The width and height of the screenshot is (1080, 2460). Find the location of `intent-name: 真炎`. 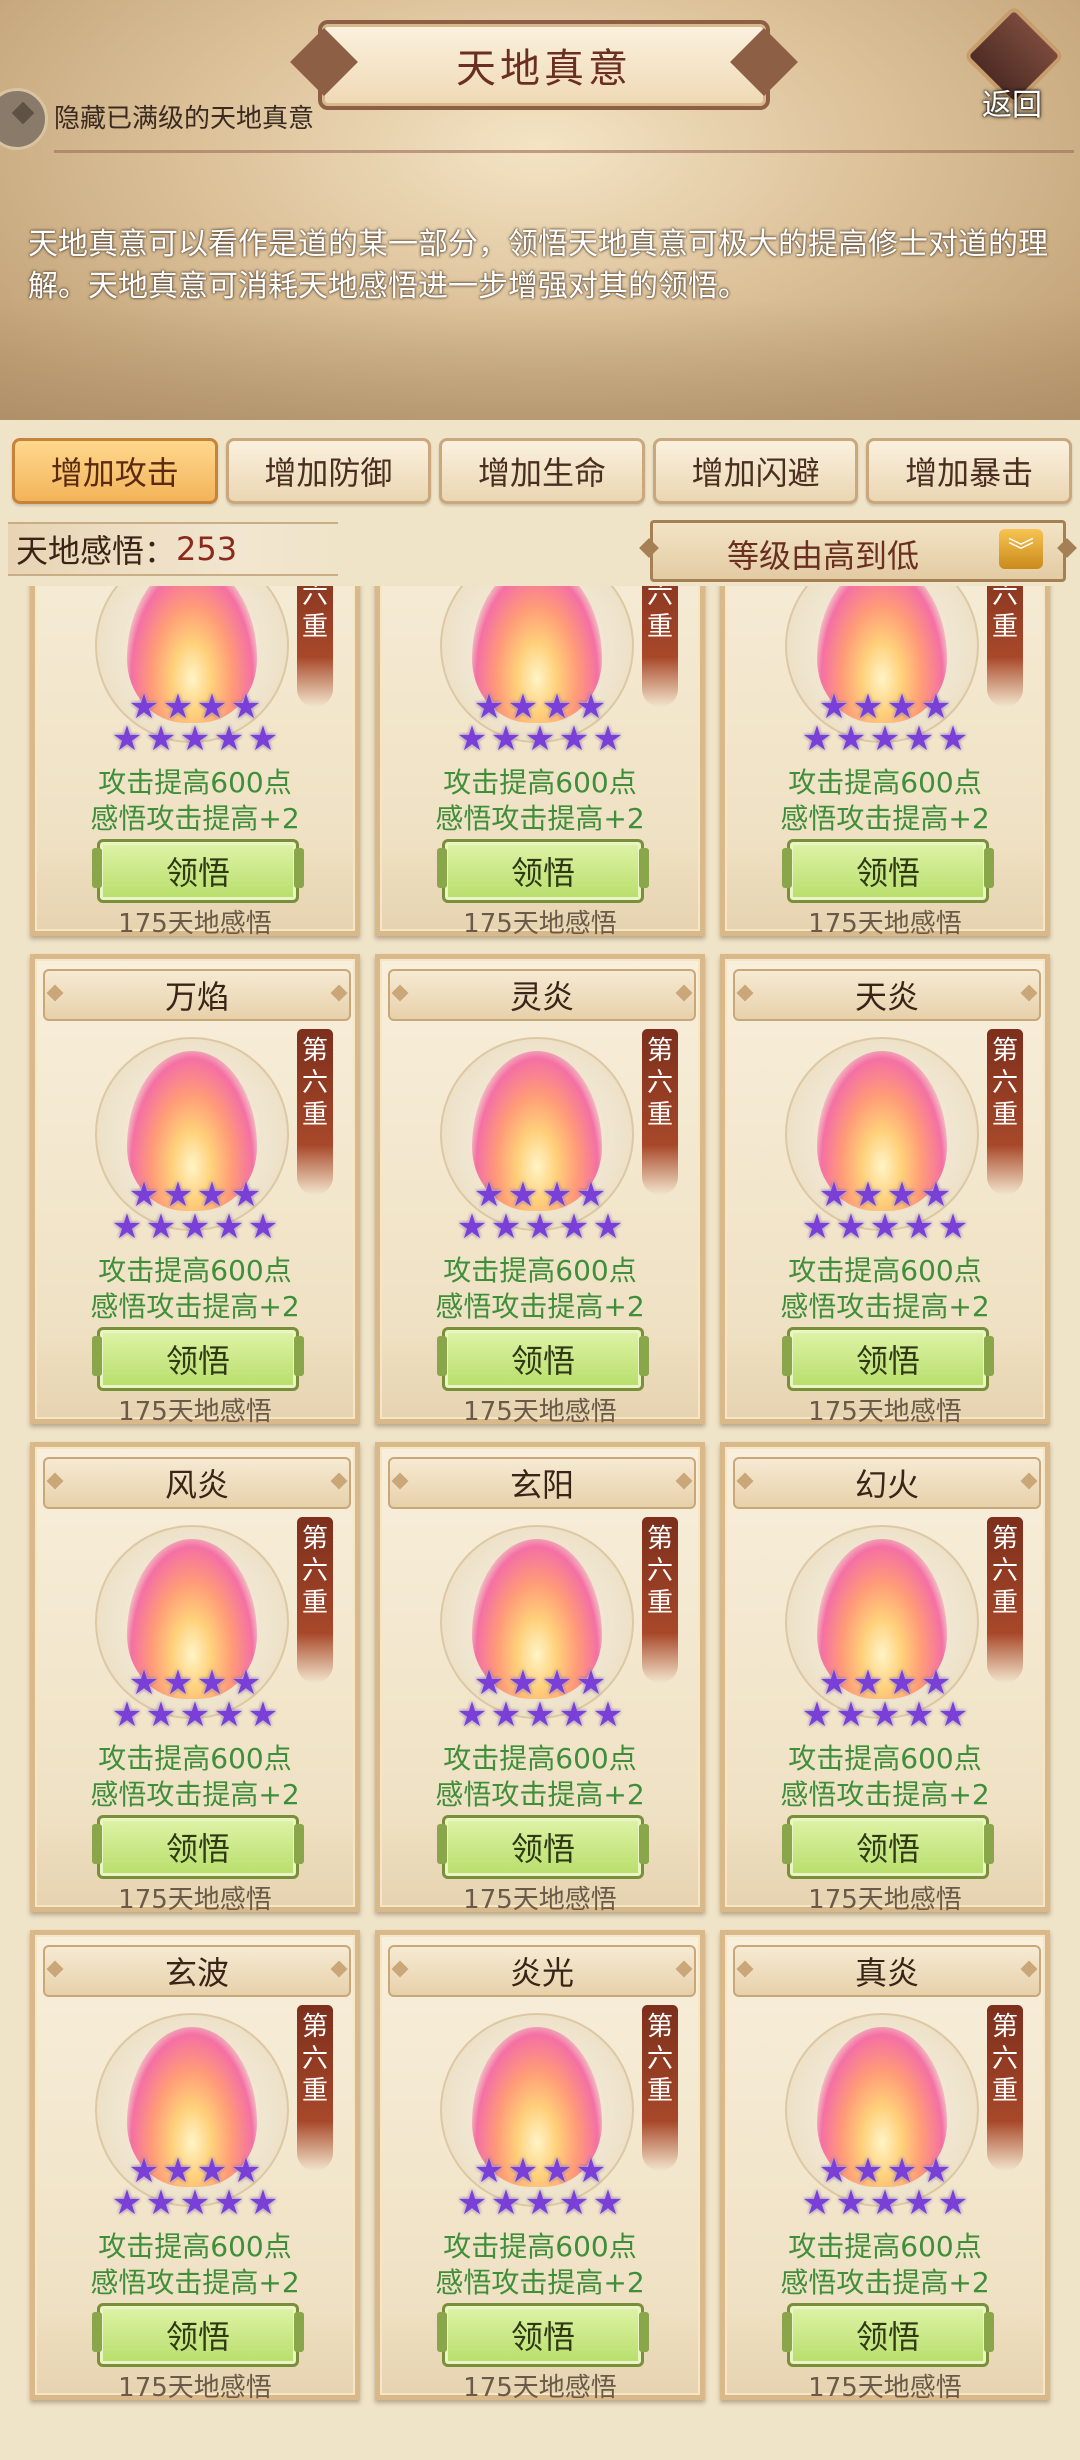

intent-name: 真炎 is located at coordinates (887, 1971).